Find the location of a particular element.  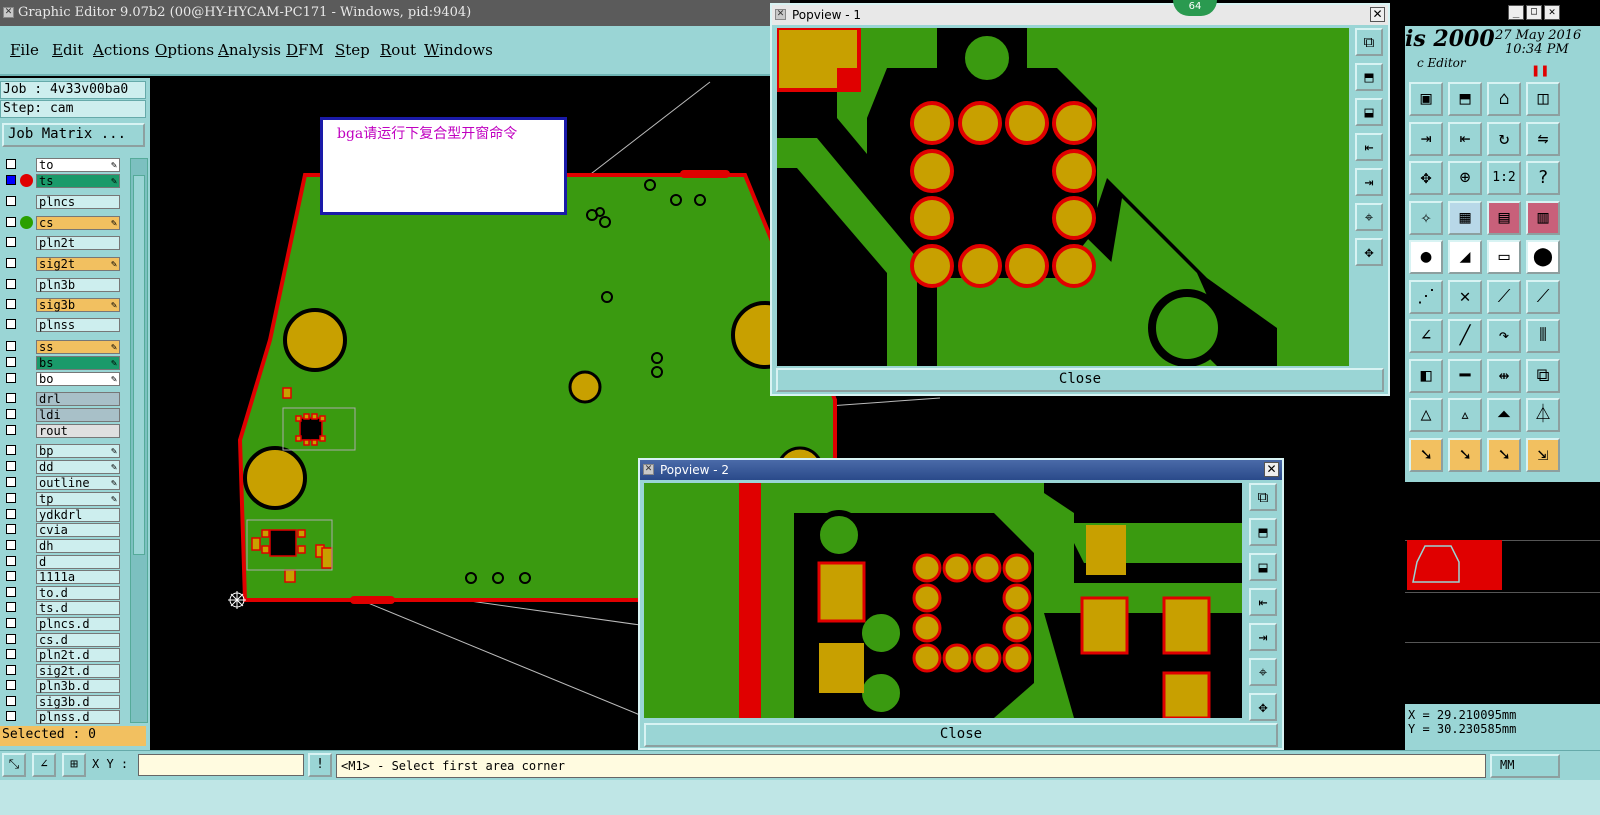

units-select: MM is located at coordinates (1525, 766).